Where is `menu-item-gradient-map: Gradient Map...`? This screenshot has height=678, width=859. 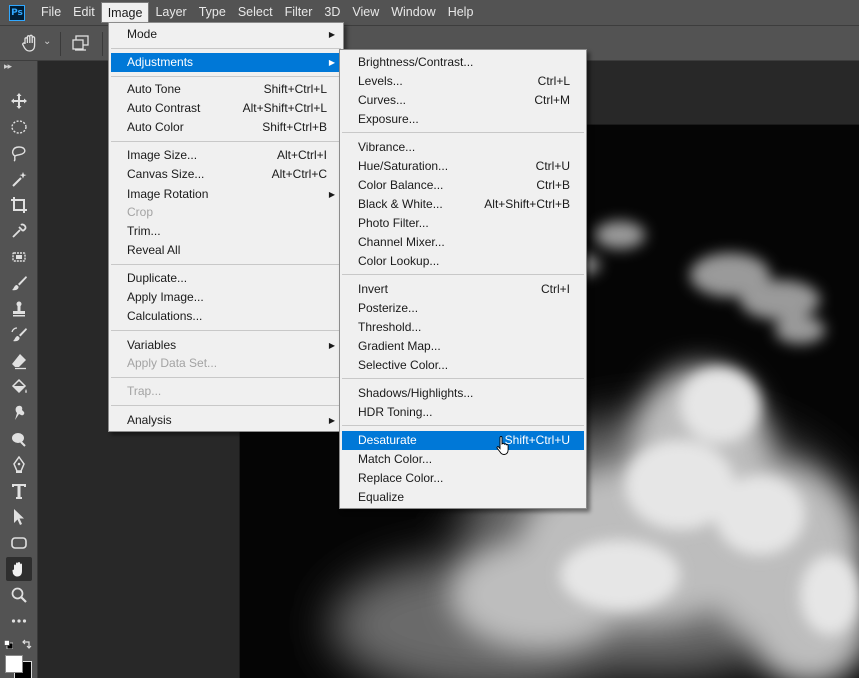 menu-item-gradient-map: Gradient Map... is located at coordinates (463, 346).